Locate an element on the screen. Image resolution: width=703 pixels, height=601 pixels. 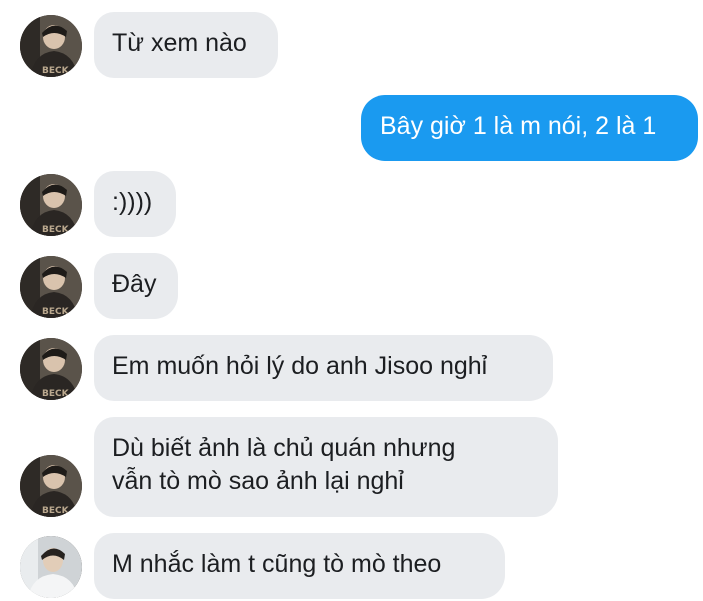
message-bubble-incoming: :)))) is located at coordinates (135, 204).